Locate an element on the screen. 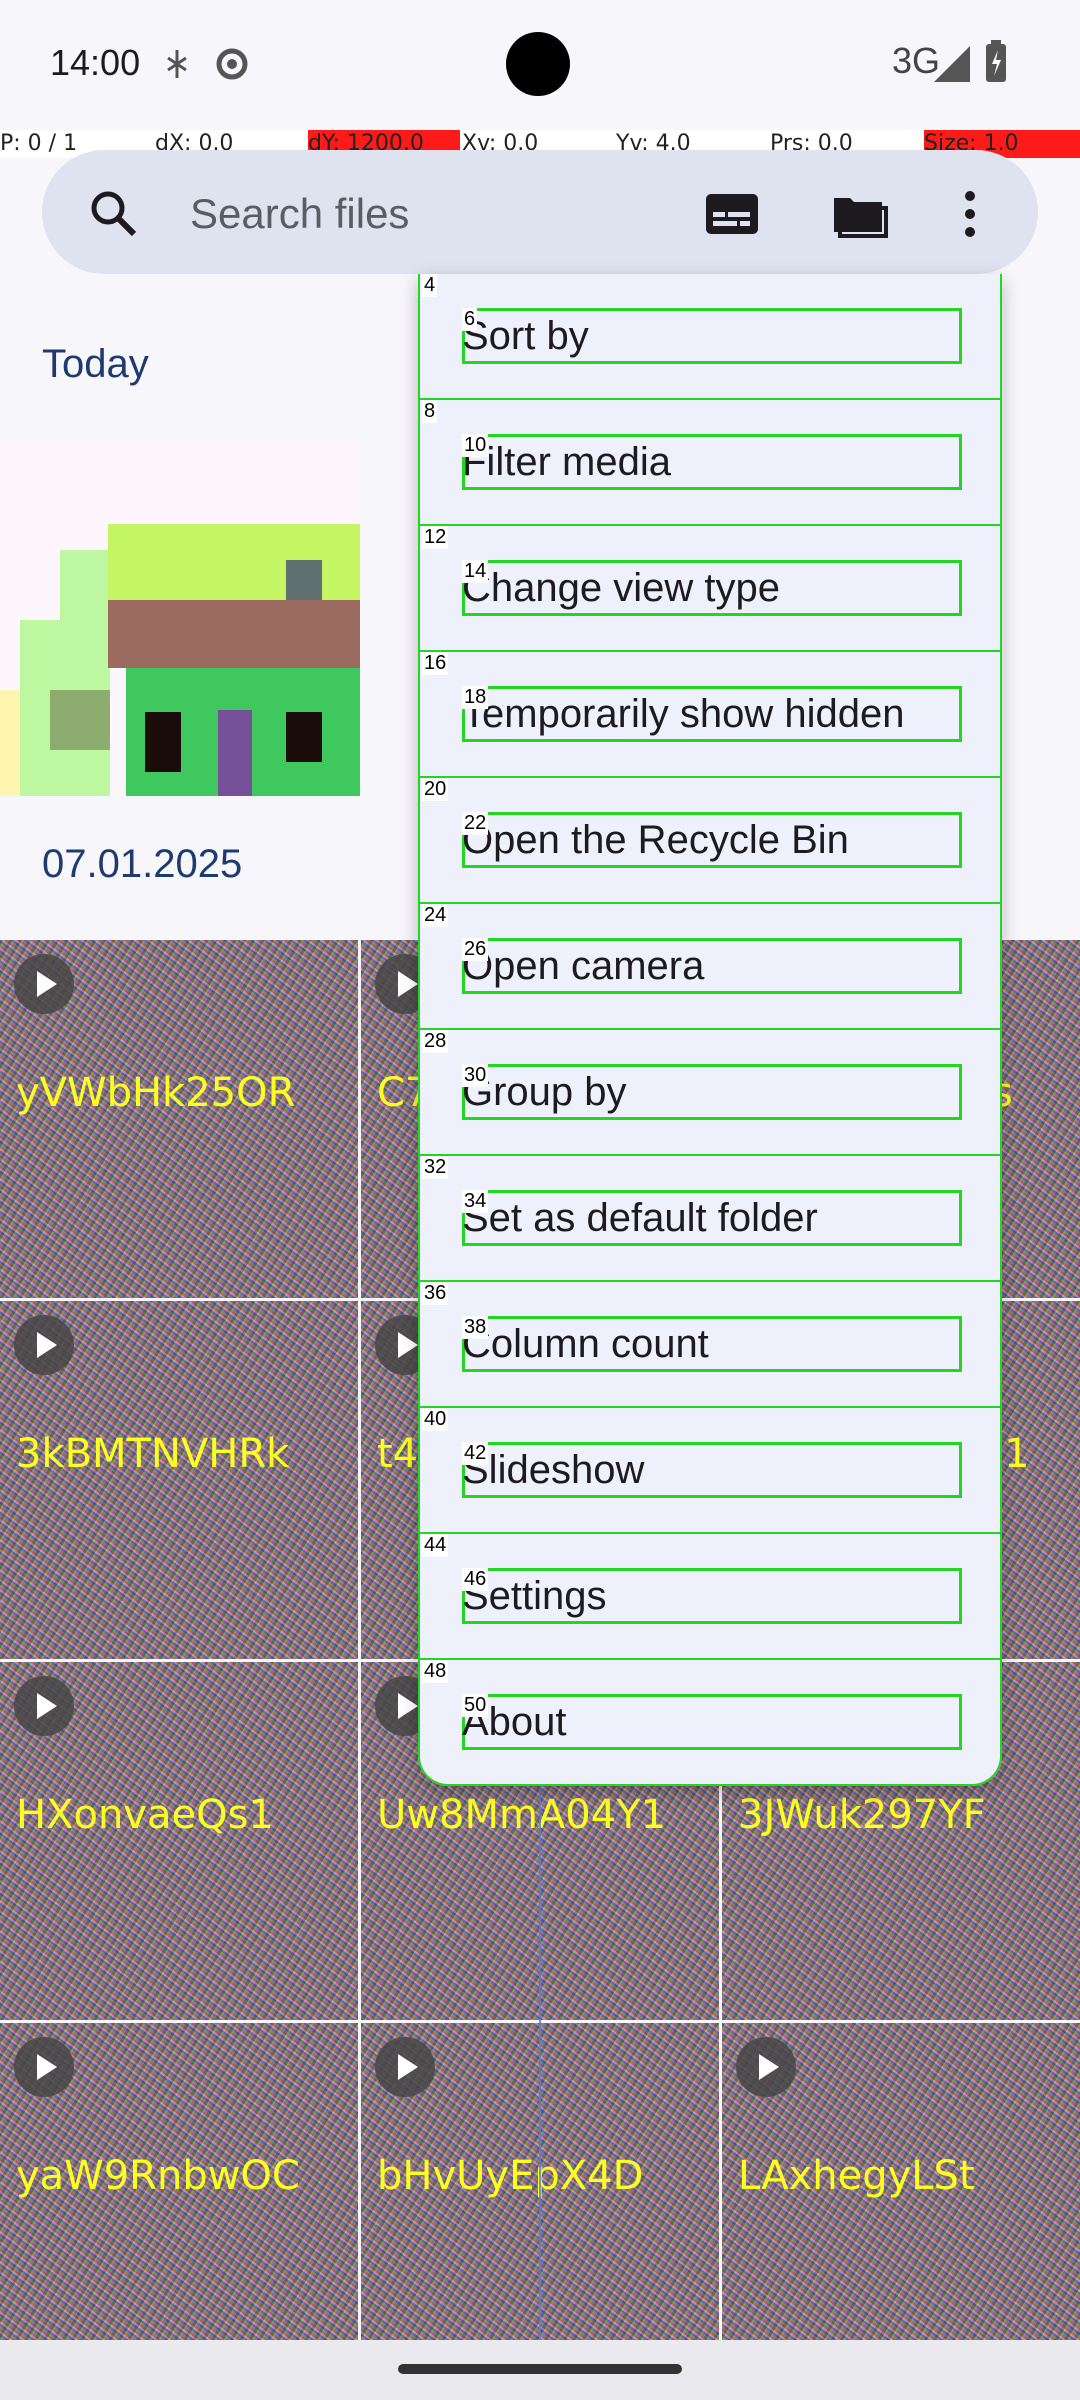 The height and width of the screenshot is (2400, 1080). menu-index: 6 is located at coordinates (470, 319).